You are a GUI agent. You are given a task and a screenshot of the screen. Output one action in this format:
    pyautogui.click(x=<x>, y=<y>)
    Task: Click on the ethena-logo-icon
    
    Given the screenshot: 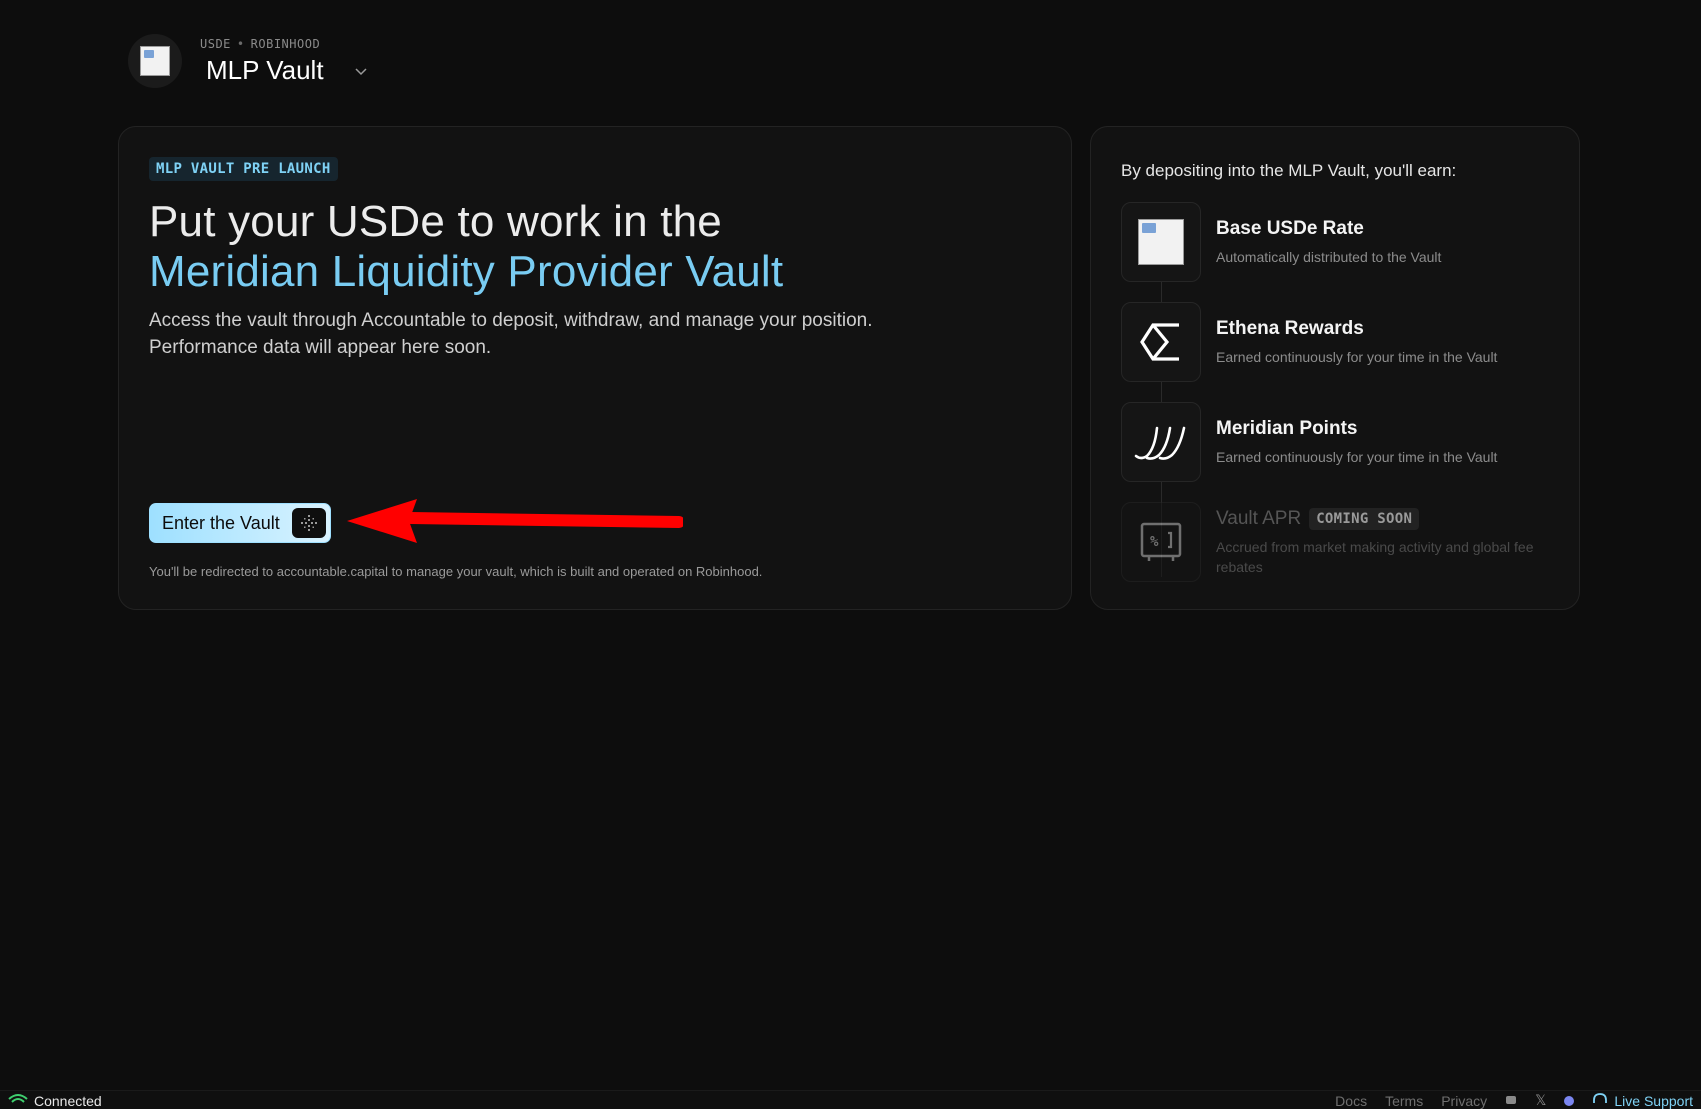 What is the action you would take?
    pyautogui.click(x=1159, y=342)
    